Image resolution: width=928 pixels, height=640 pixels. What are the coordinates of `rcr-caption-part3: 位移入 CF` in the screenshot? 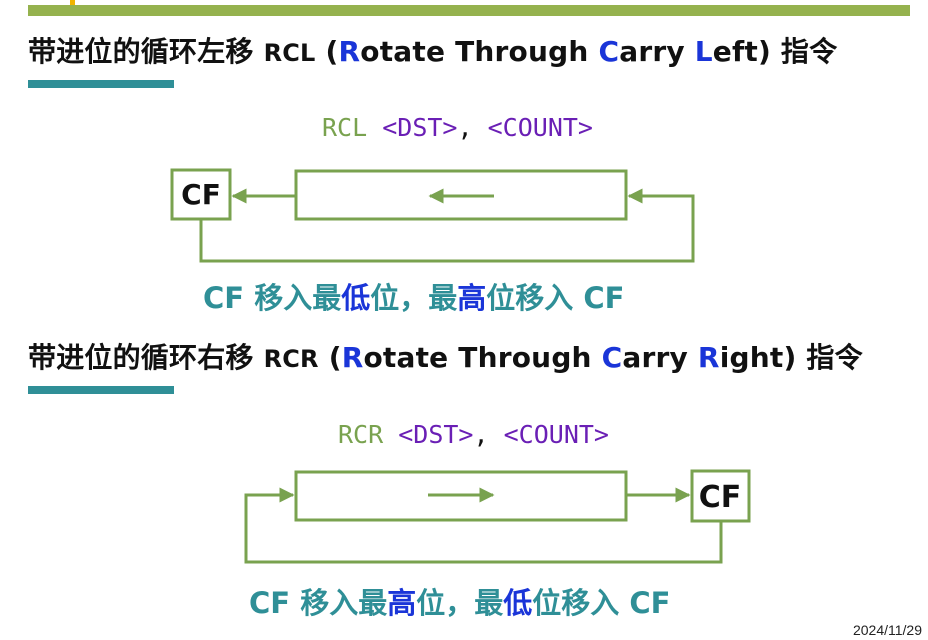 It's located at (601, 603).